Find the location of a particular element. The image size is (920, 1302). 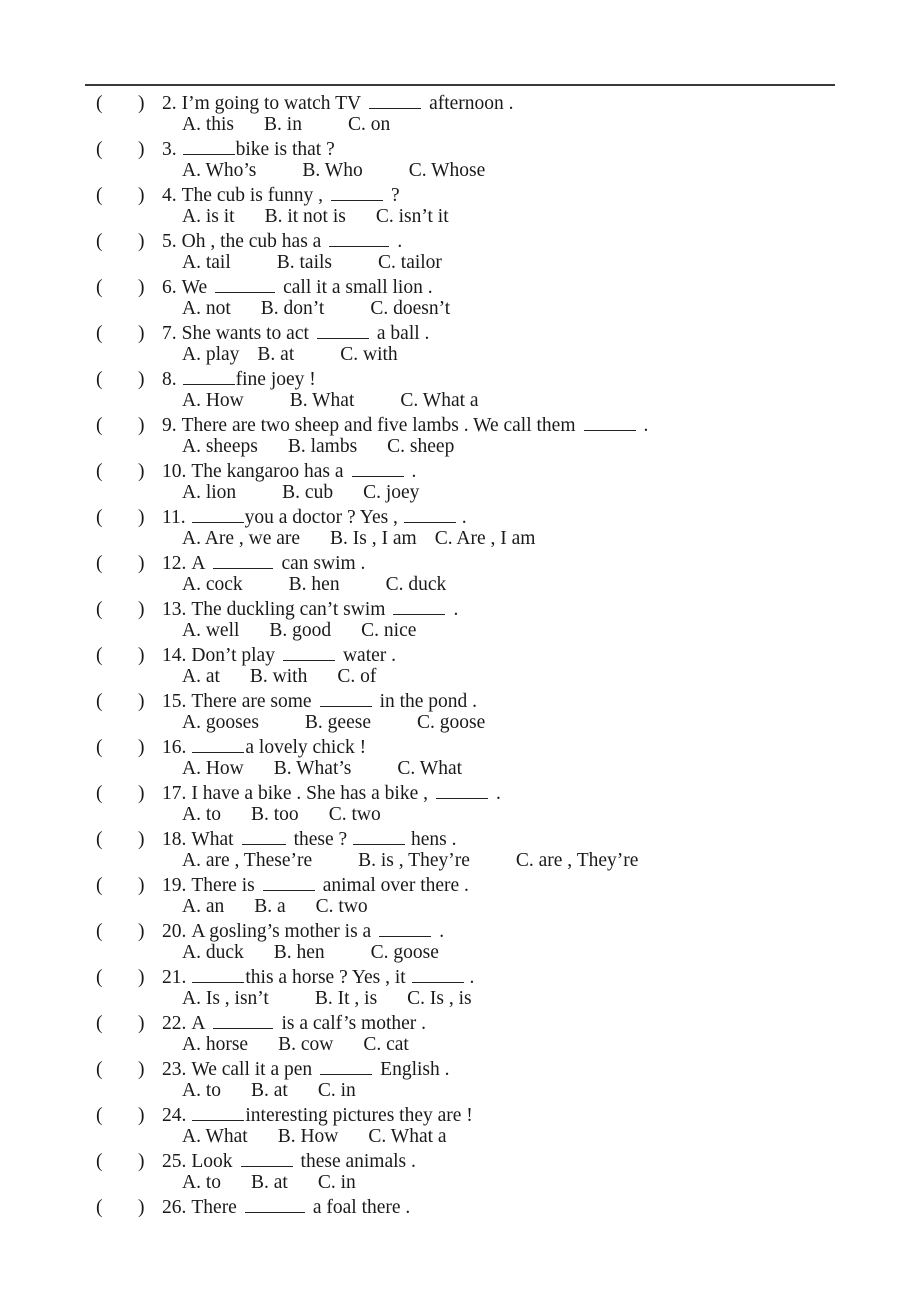

option-choice: C. doesn’t is located at coordinates (410, 308).